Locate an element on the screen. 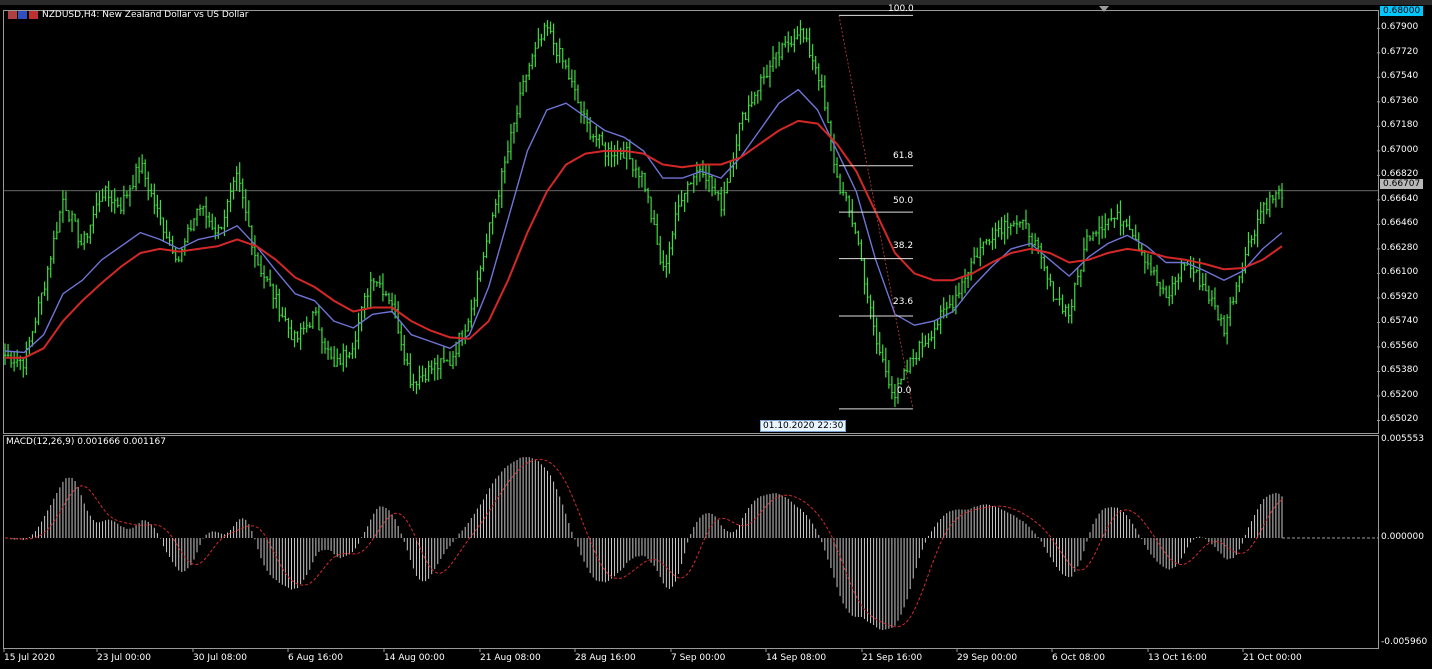 The height and width of the screenshot is (669, 1432). price-tick-label: 0.67360 is located at coordinates (1400, 100).